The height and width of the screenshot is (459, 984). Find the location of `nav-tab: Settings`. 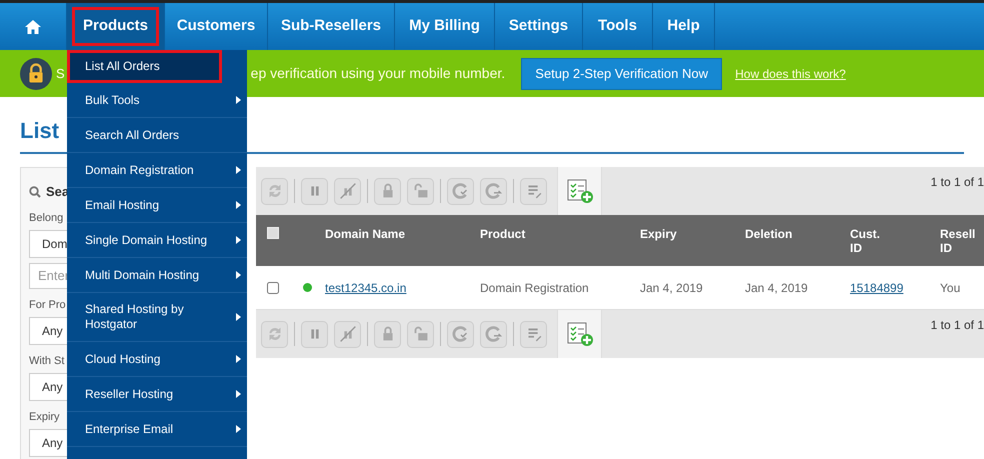

nav-tab: Settings is located at coordinates (538, 26).